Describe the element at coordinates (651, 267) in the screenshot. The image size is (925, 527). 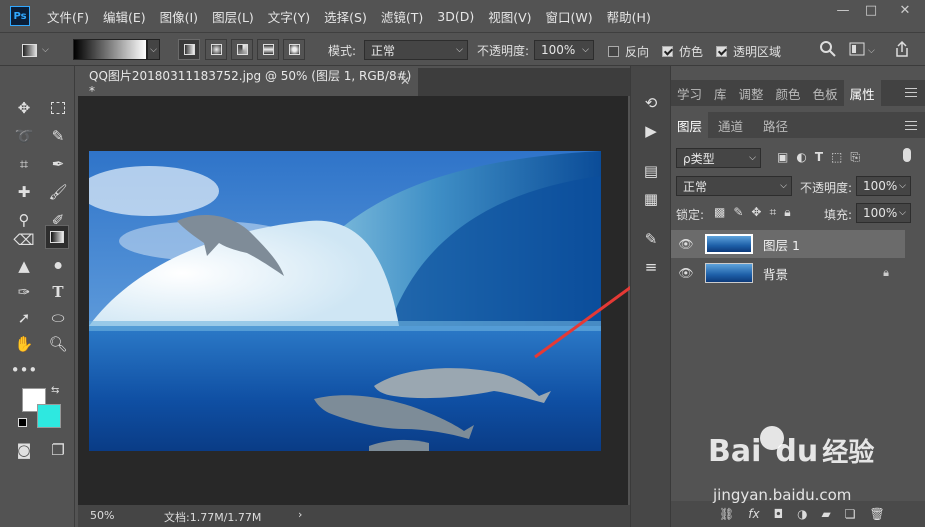
I see `adjust-panel-icon: ≡` at that location.